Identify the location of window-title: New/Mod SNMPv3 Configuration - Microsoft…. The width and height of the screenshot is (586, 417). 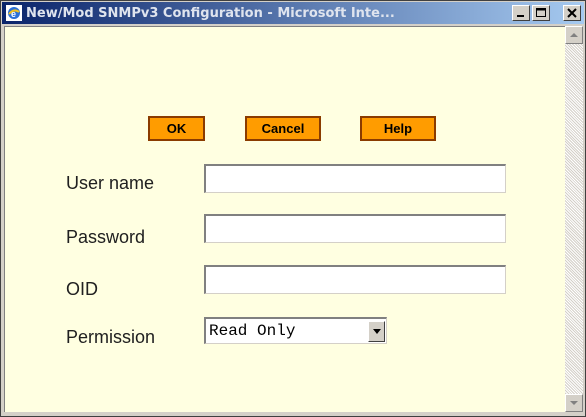
(210, 13).